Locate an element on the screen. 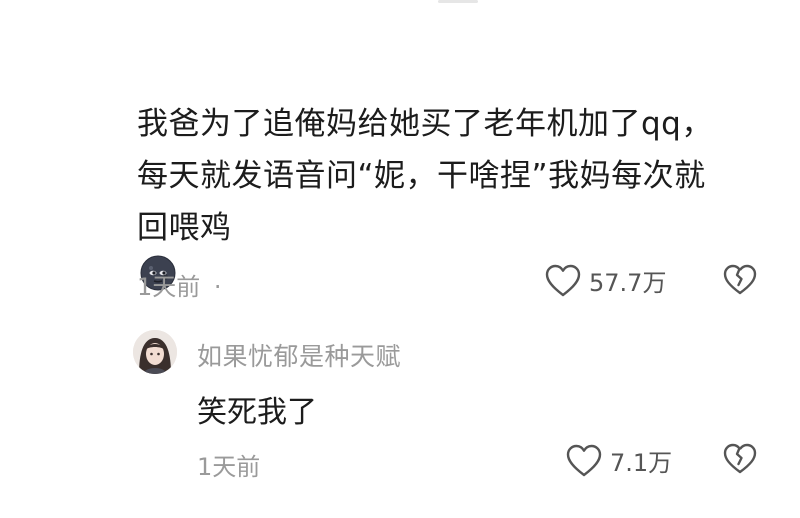  comment-time: 1天前 is located at coordinates (169, 287).